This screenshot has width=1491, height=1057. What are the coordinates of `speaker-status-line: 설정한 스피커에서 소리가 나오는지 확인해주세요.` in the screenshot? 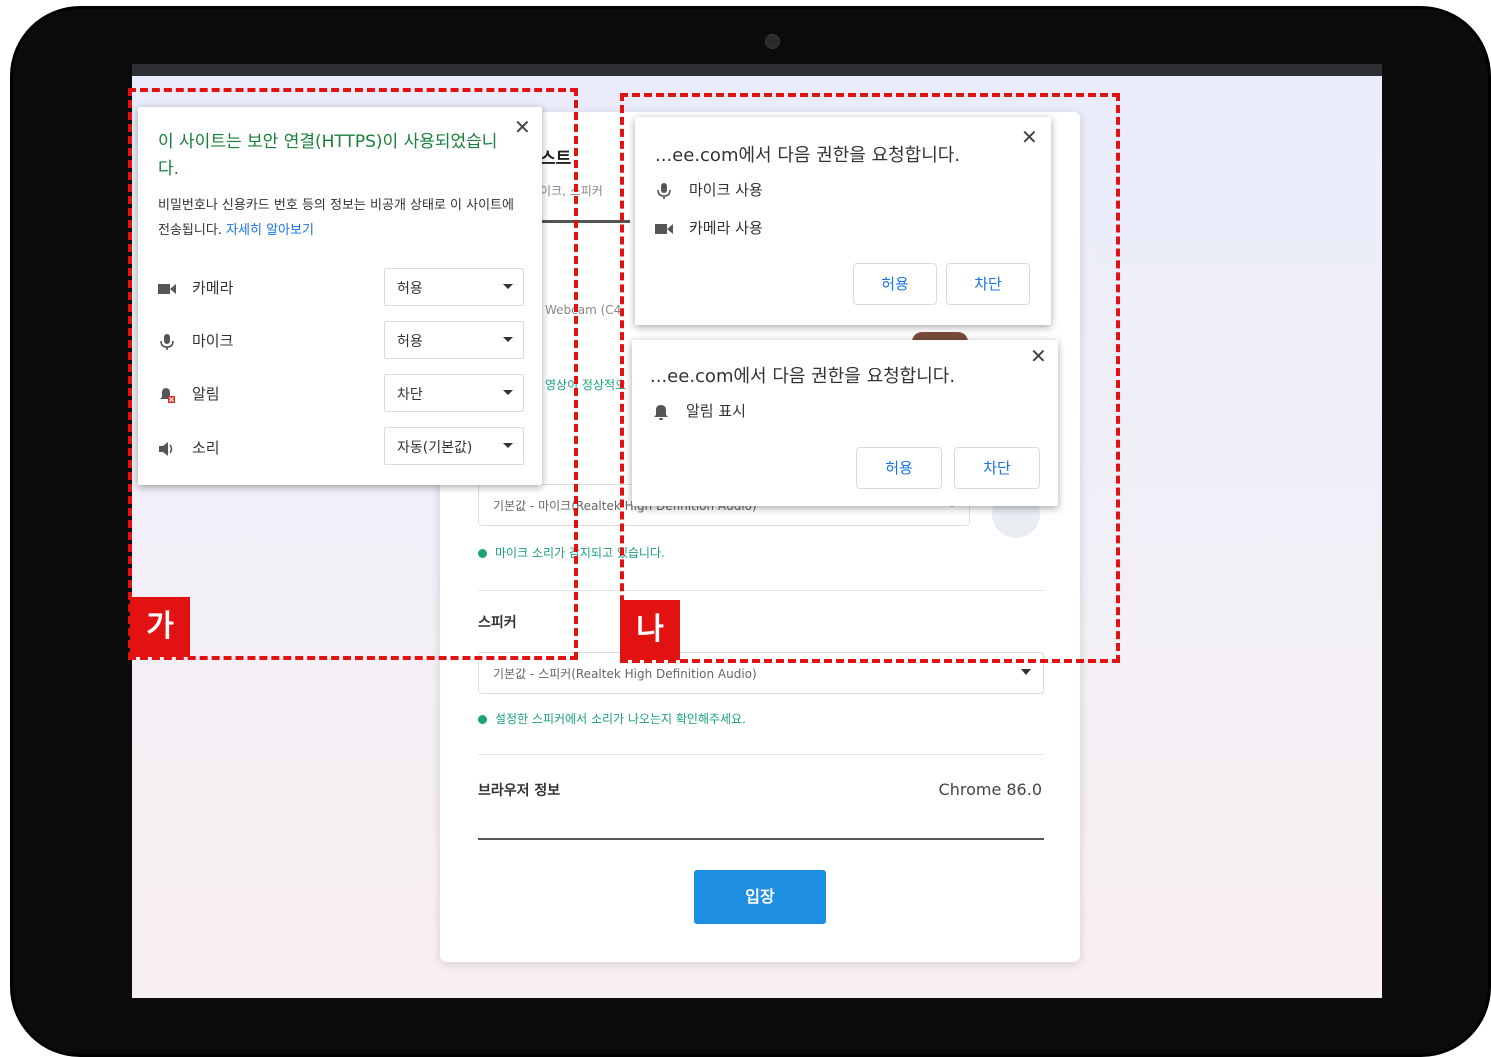 It's located at (612, 718).